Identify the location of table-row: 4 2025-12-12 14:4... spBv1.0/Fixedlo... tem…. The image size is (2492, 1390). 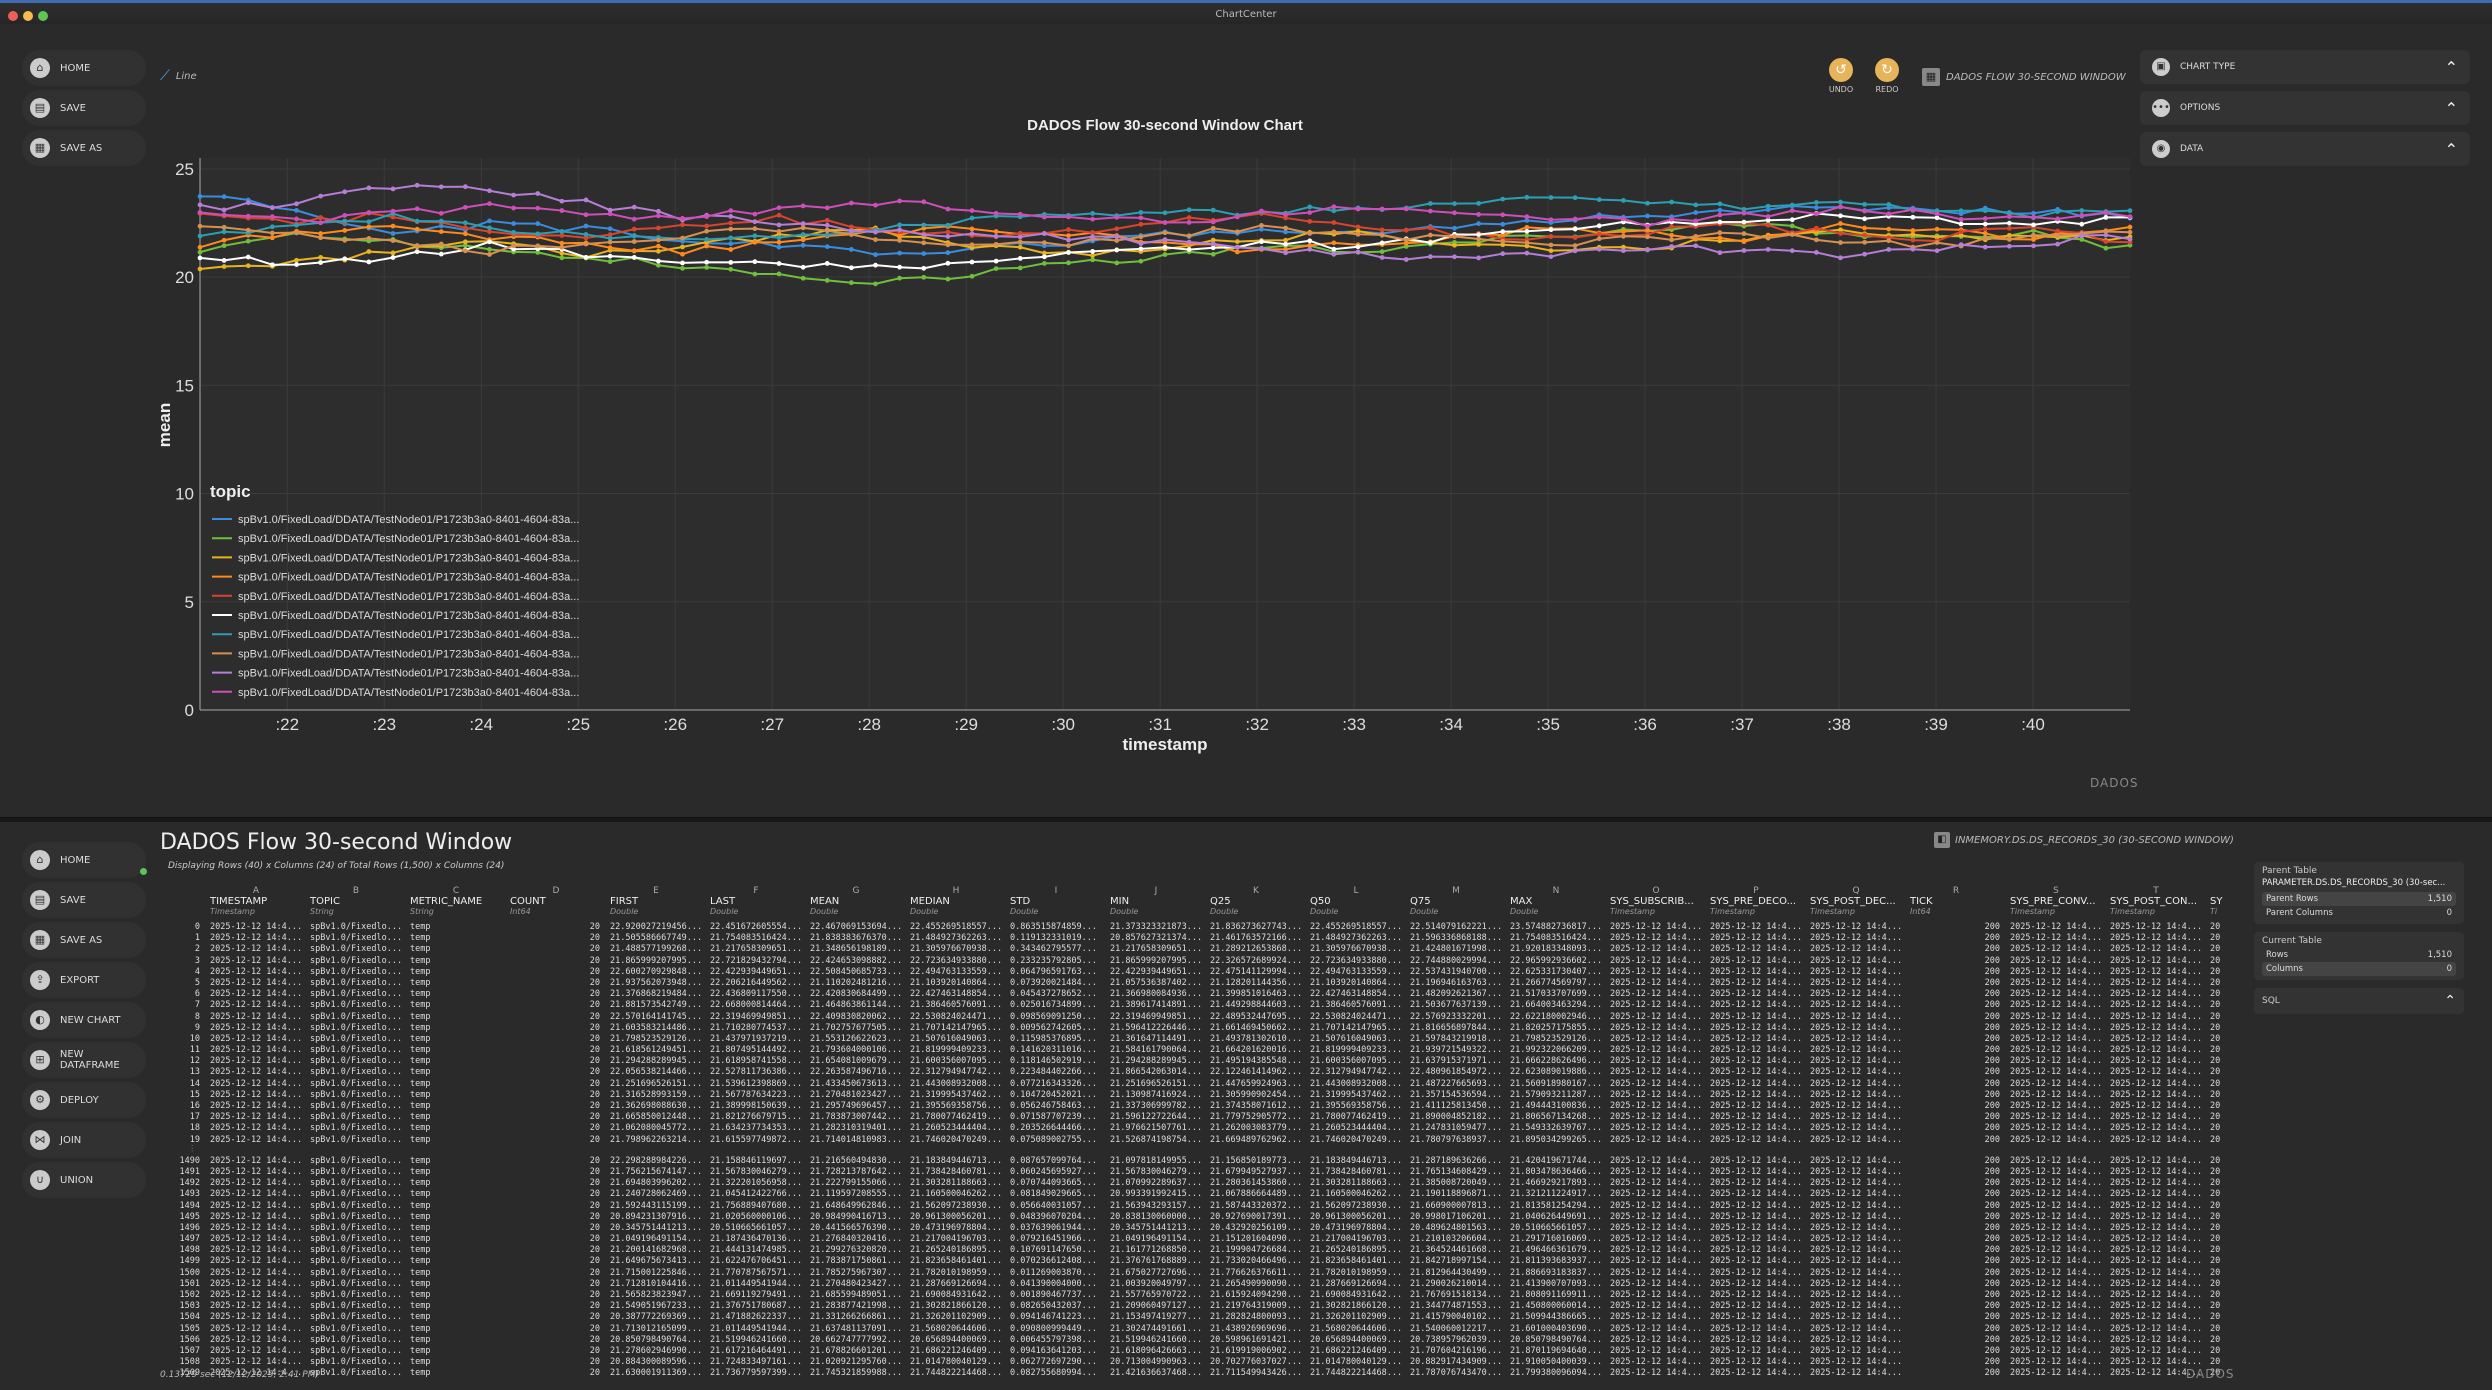
(1202, 972).